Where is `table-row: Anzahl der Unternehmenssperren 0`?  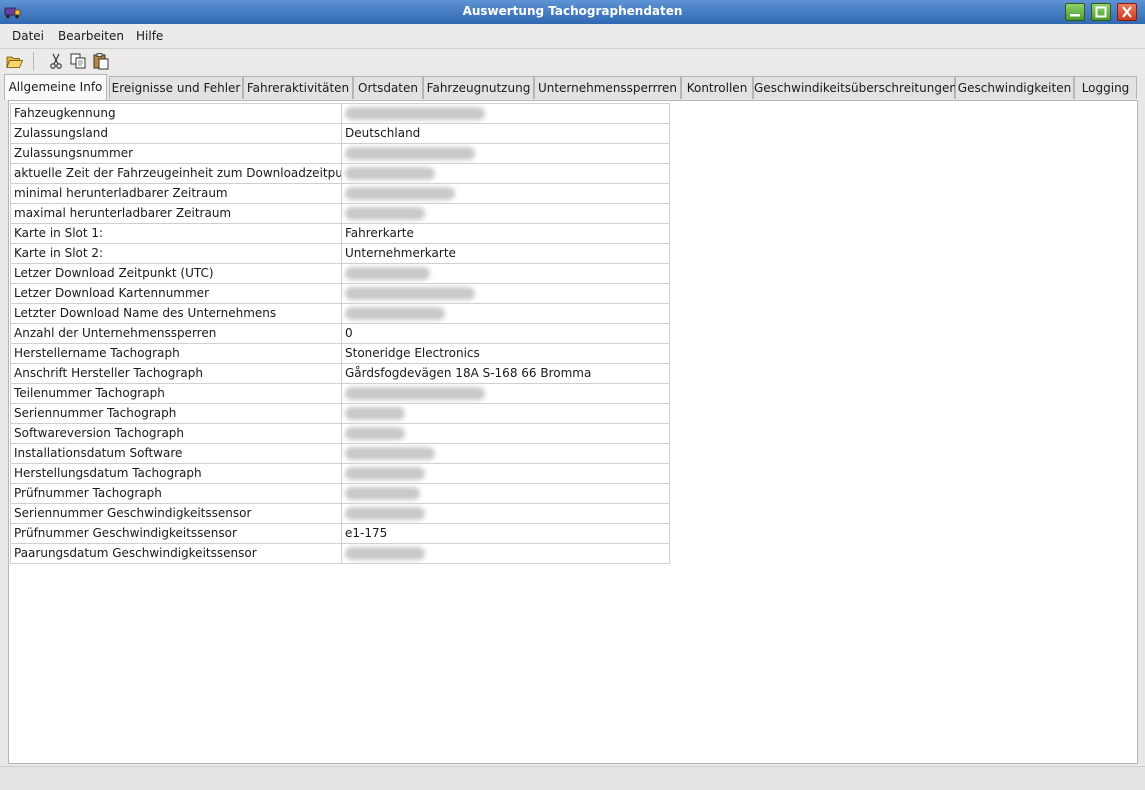 table-row: Anzahl der Unternehmenssperren 0 is located at coordinates (340, 333).